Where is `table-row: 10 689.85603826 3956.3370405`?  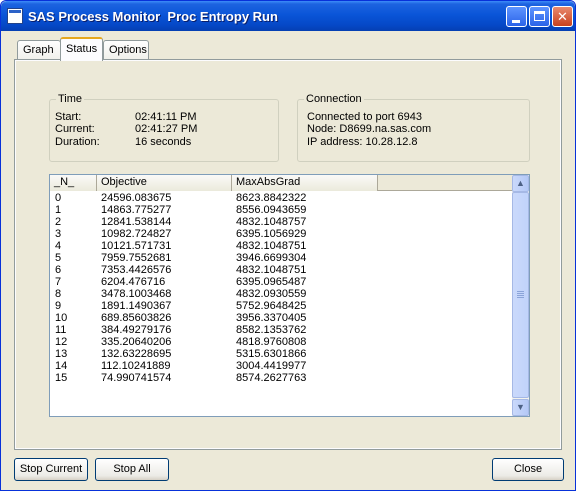
table-row: 10 689.85603826 3956.3370405 is located at coordinates (281, 318).